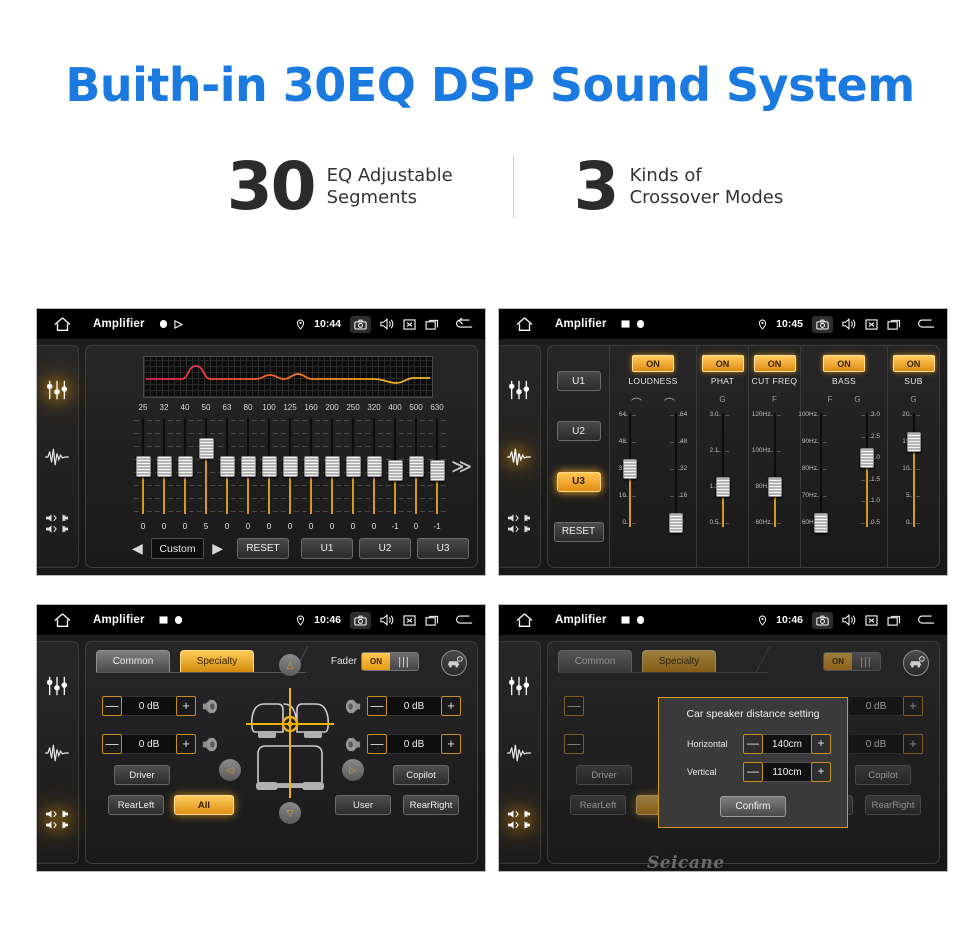 The width and height of the screenshot is (980, 930). Describe the element at coordinates (363, 805) in the screenshot. I see `position-user-button: User` at that location.